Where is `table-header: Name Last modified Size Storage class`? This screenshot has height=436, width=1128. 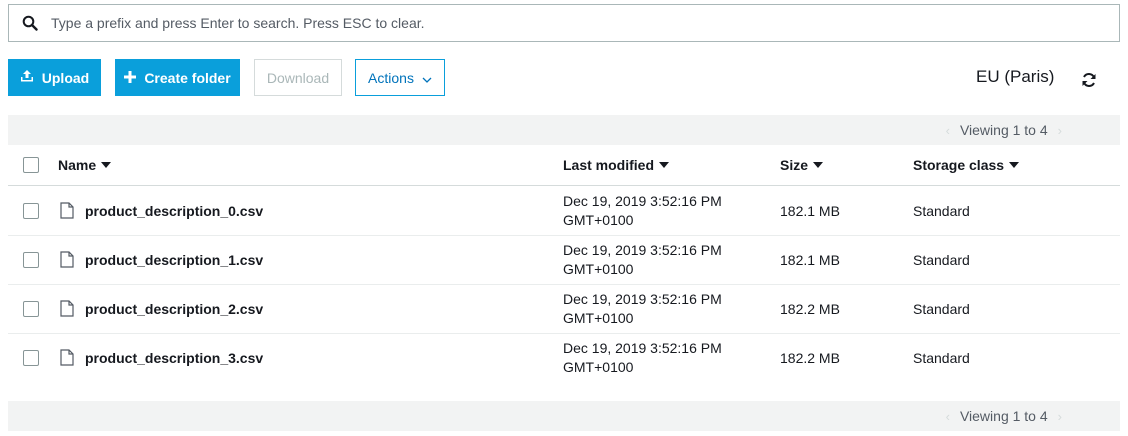
table-header: Name Last modified Size Storage class is located at coordinates (564, 165).